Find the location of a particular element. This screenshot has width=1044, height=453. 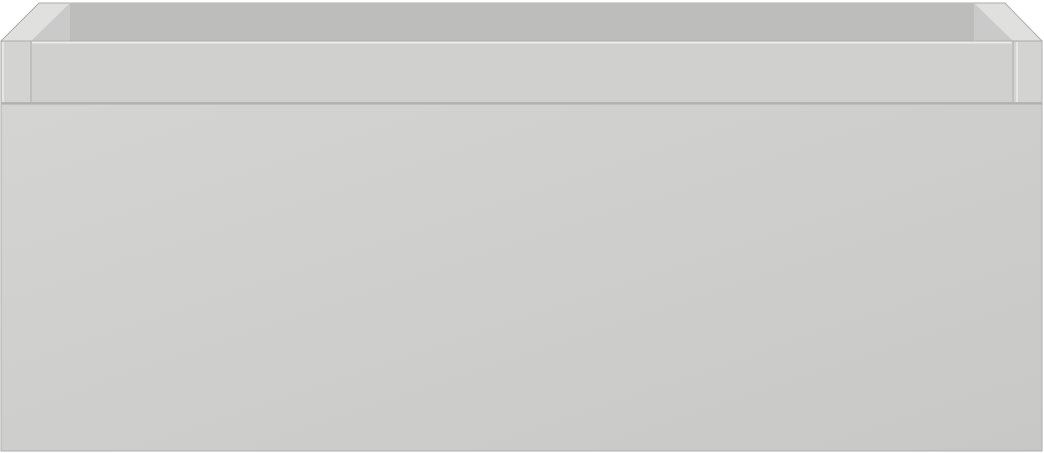

carcass-left-post is located at coordinates (16, 72).